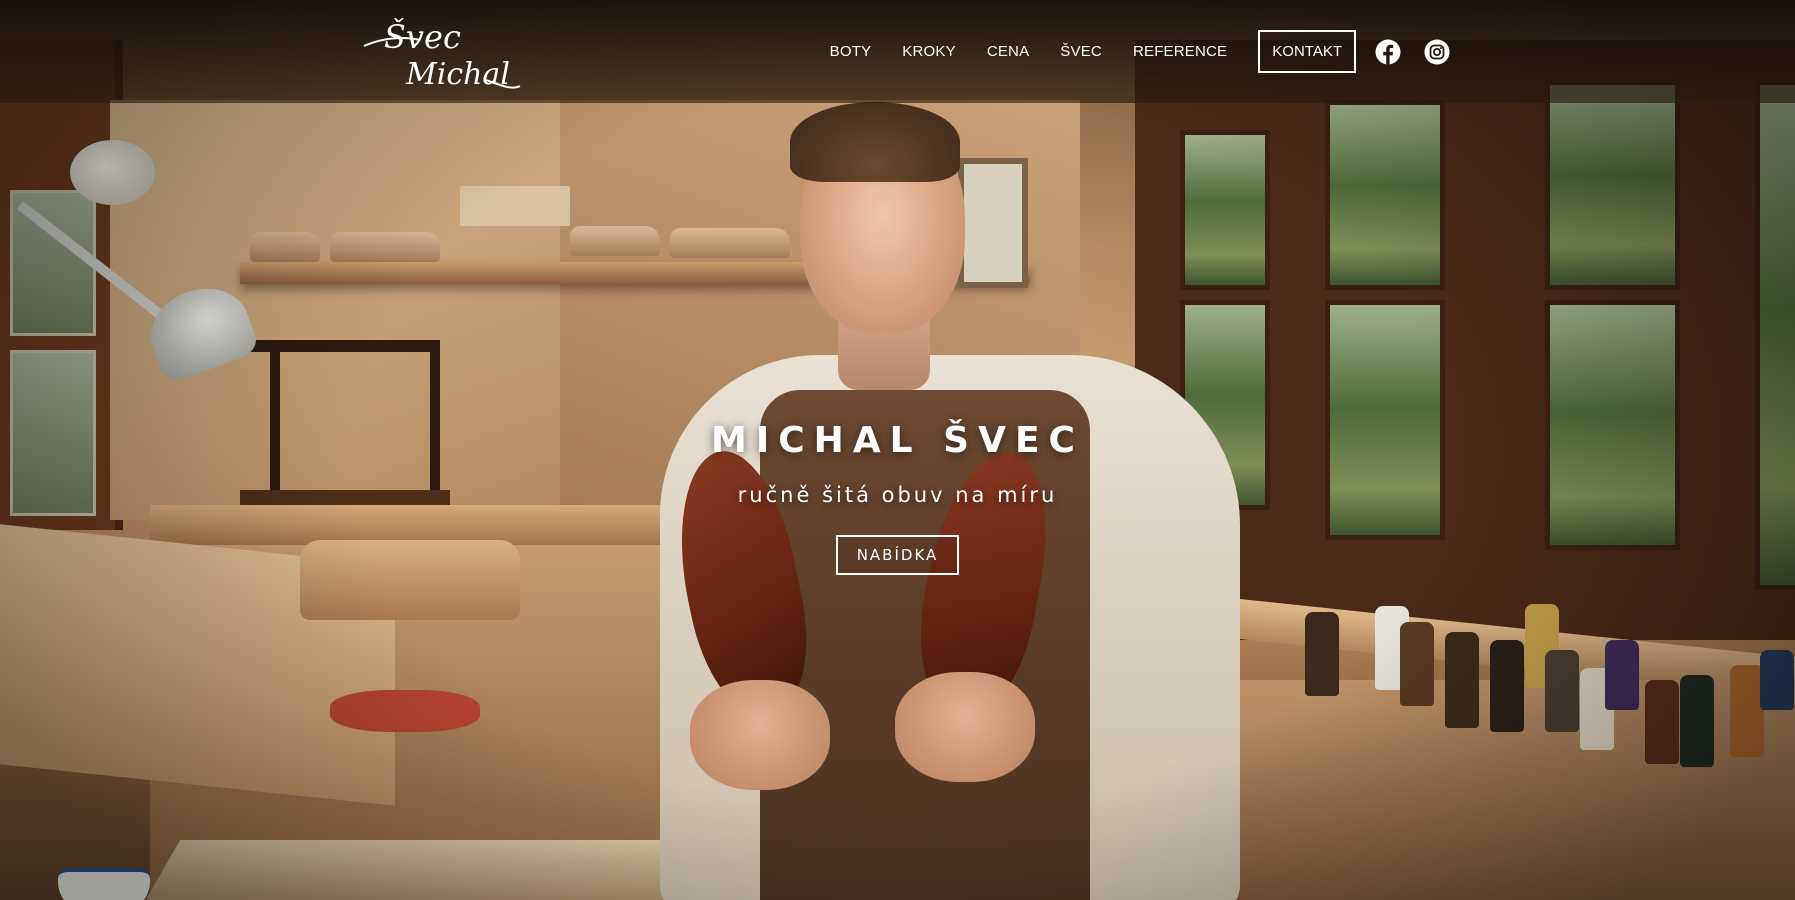  I want to click on main-nav: BOTY KROKY CENA ŠVEC REFERENCE KONTAKT, so click(1312, 51).